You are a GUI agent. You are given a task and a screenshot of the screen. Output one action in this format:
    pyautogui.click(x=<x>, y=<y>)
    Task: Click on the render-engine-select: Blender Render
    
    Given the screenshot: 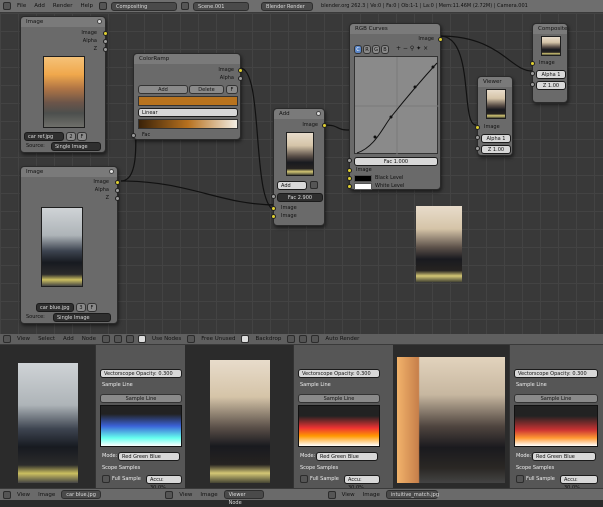 What is the action you would take?
    pyautogui.click(x=287, y=6)
    